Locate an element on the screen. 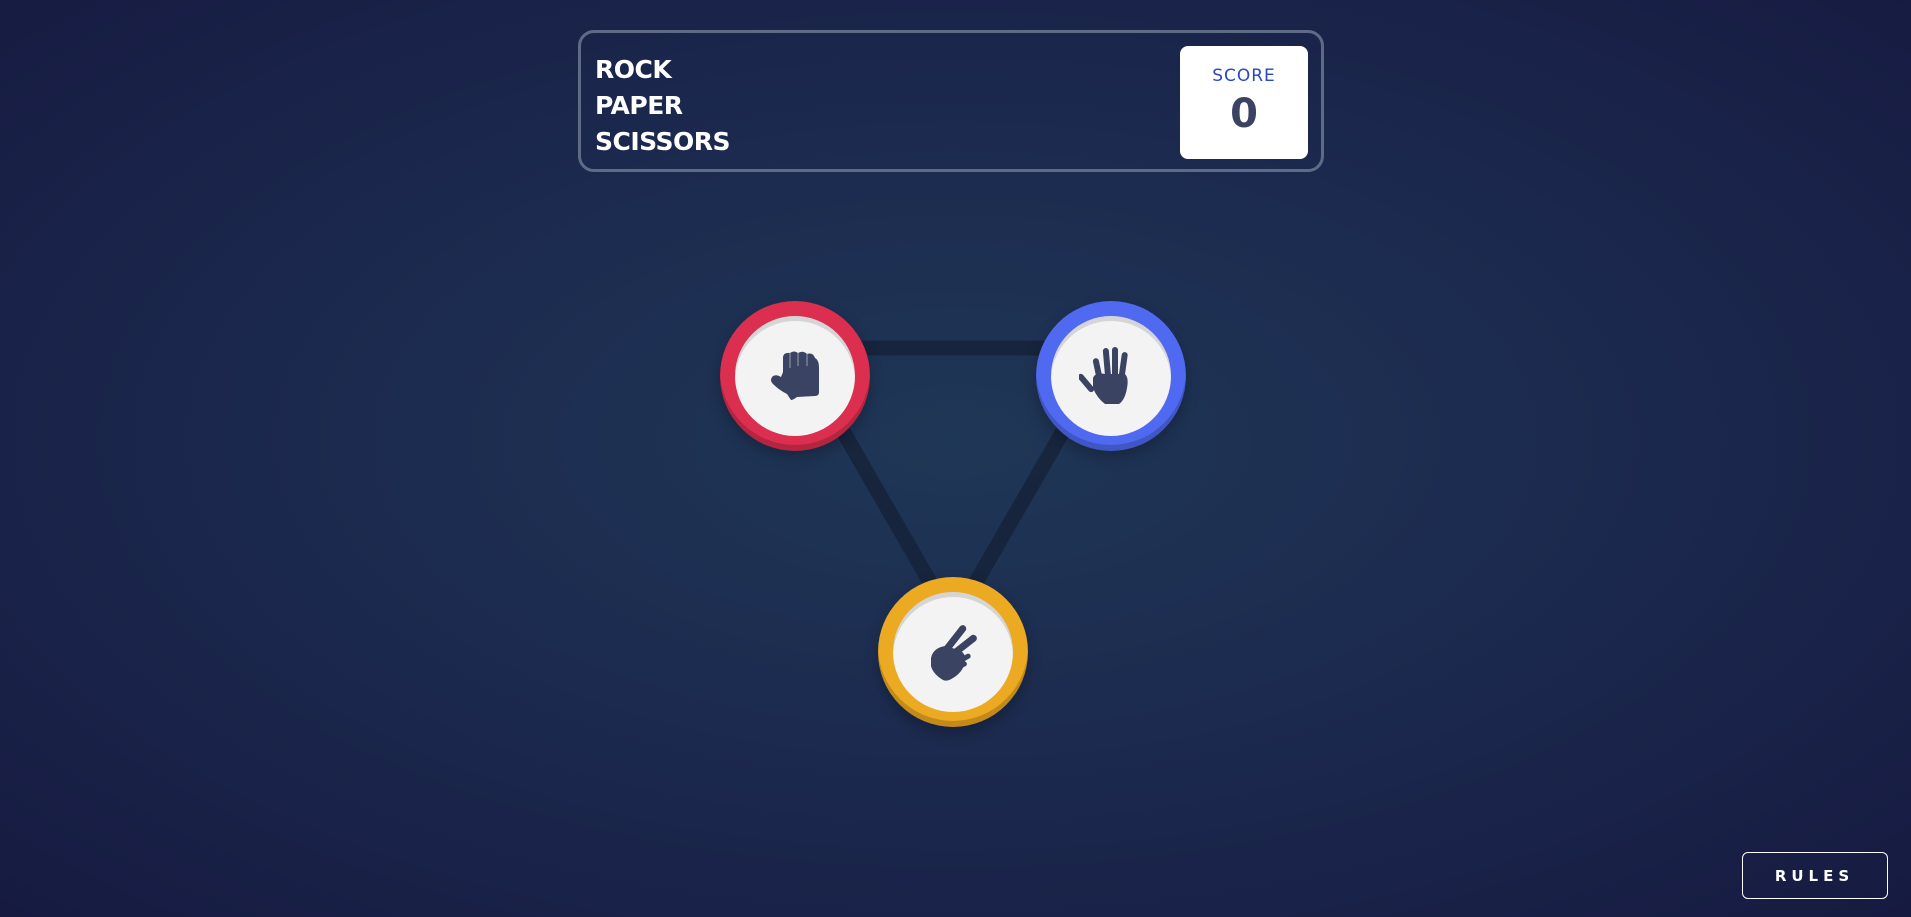 The width and height of the screenshot is (1911, 917). scissors-inner is located at coordinates (953, 652).